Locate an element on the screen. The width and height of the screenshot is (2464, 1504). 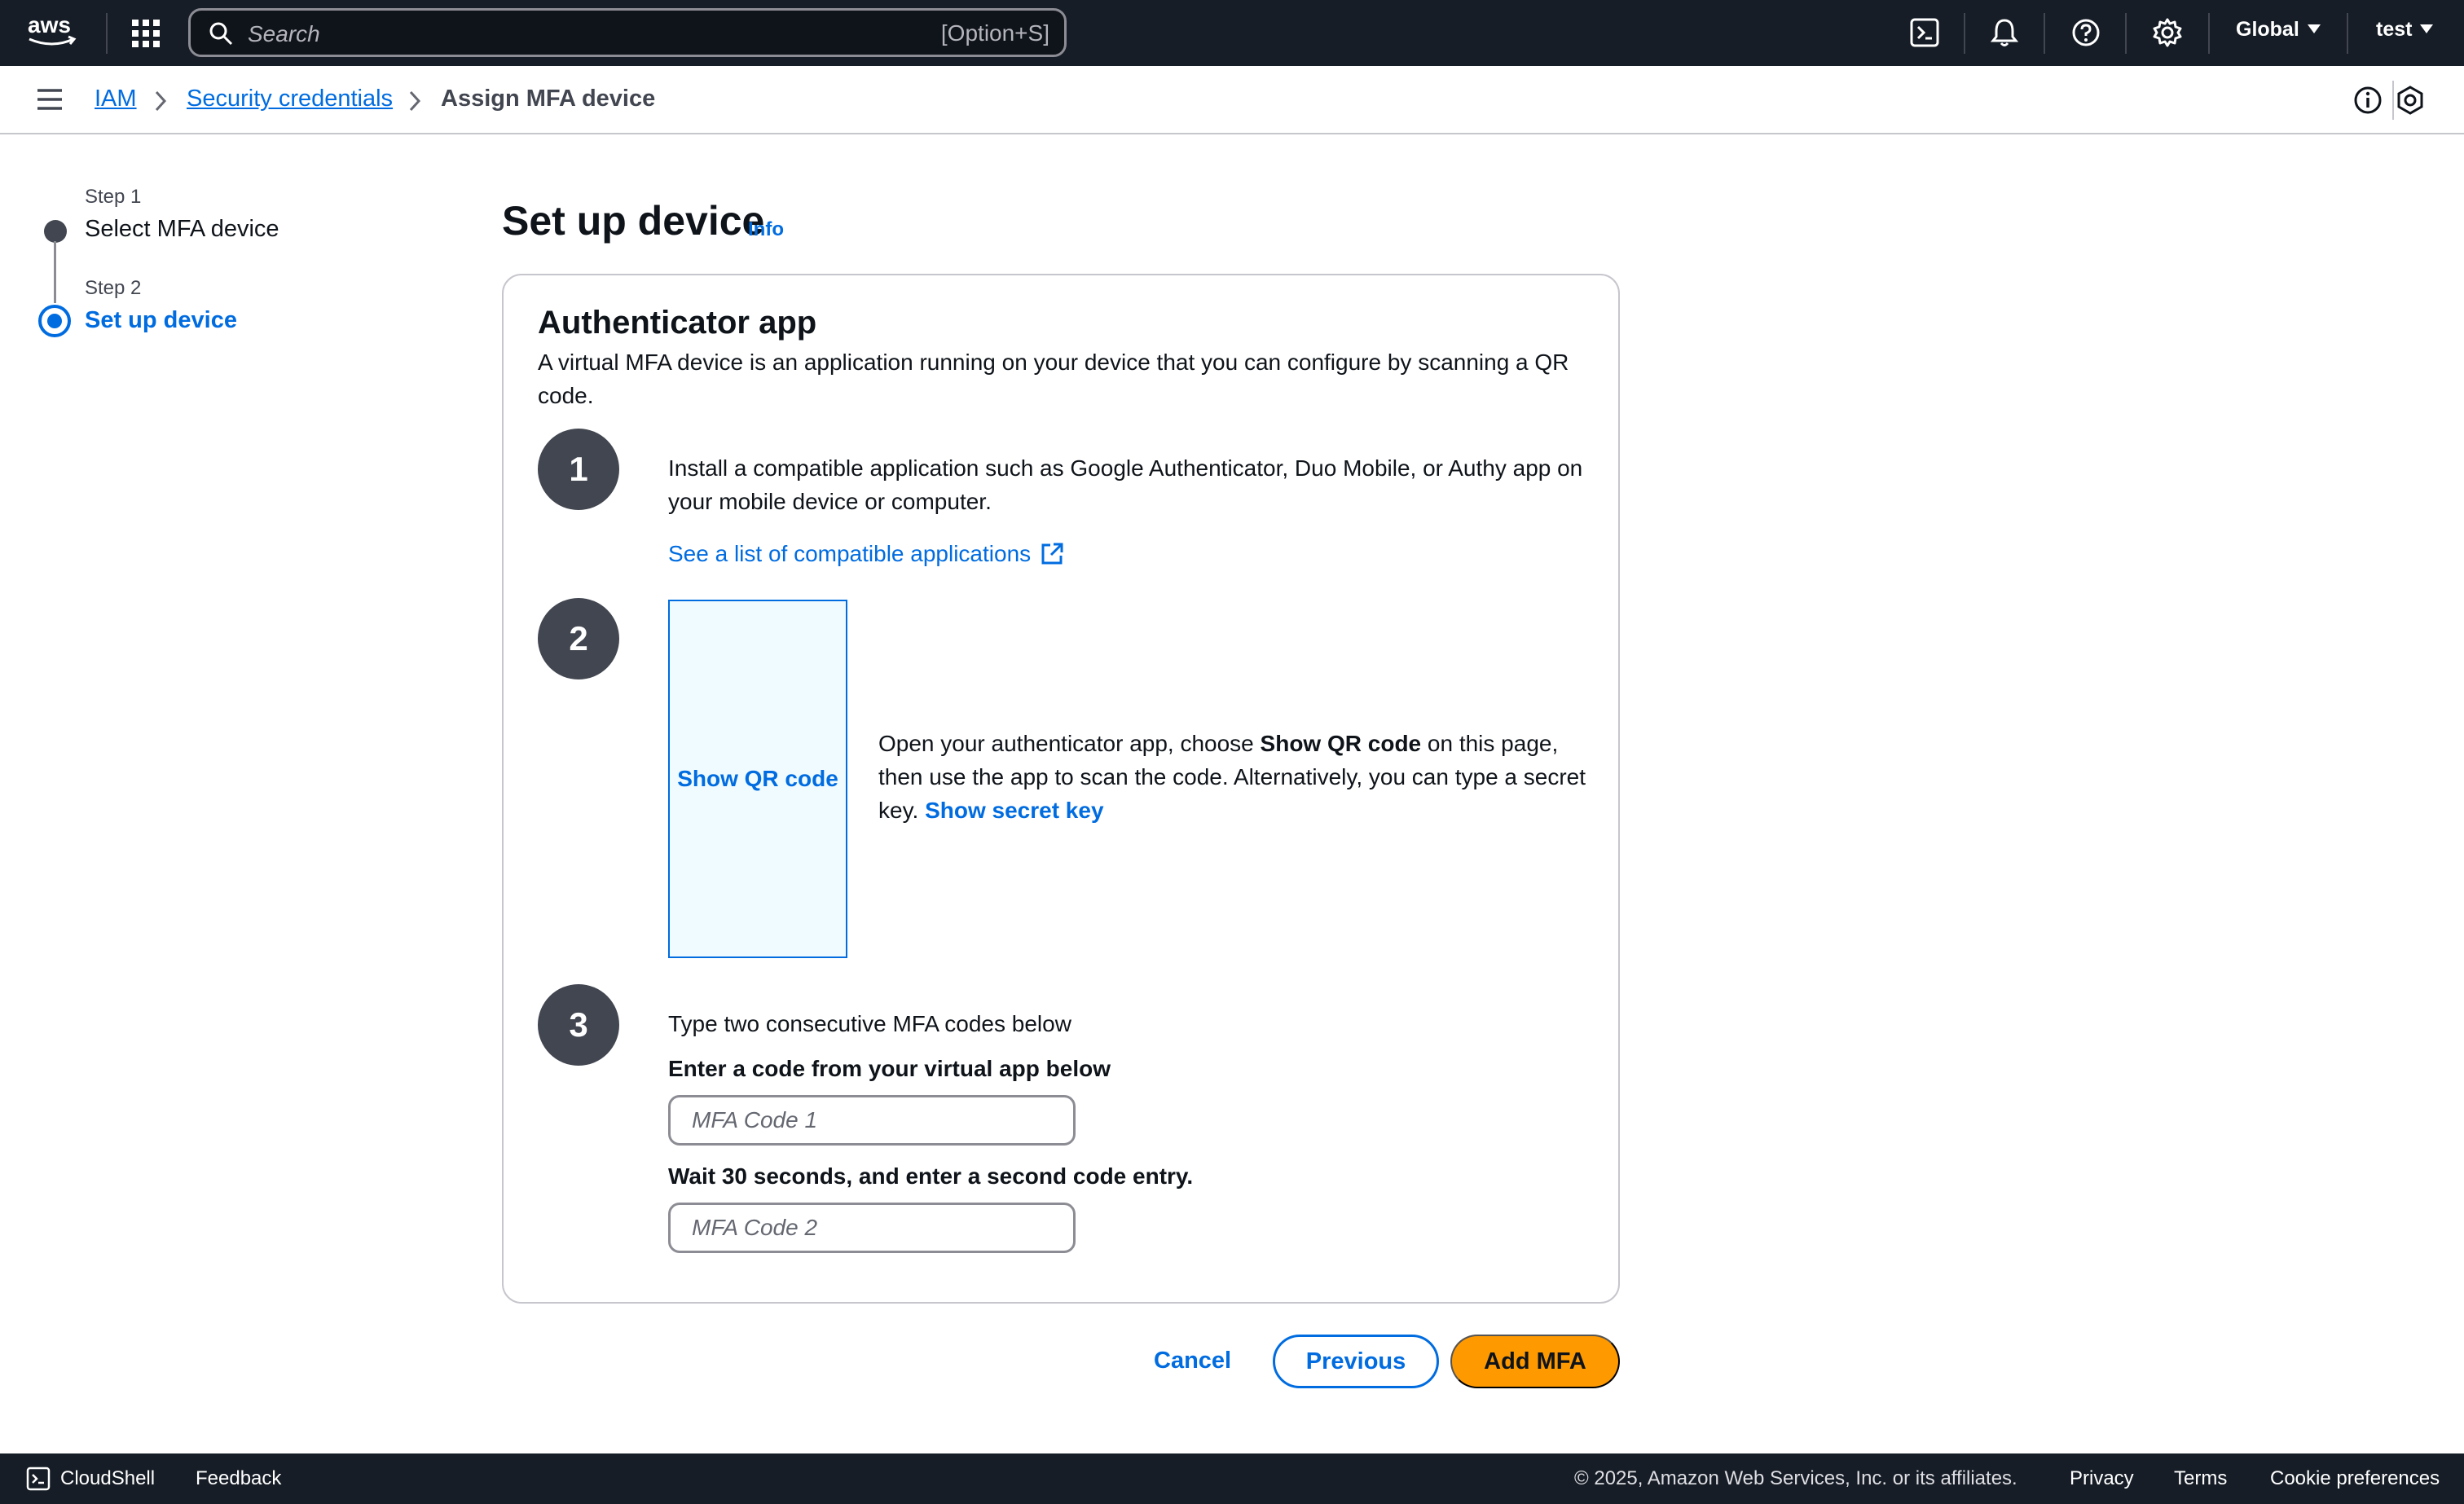
region-selector: Global is located at coordinates (2278, 30).